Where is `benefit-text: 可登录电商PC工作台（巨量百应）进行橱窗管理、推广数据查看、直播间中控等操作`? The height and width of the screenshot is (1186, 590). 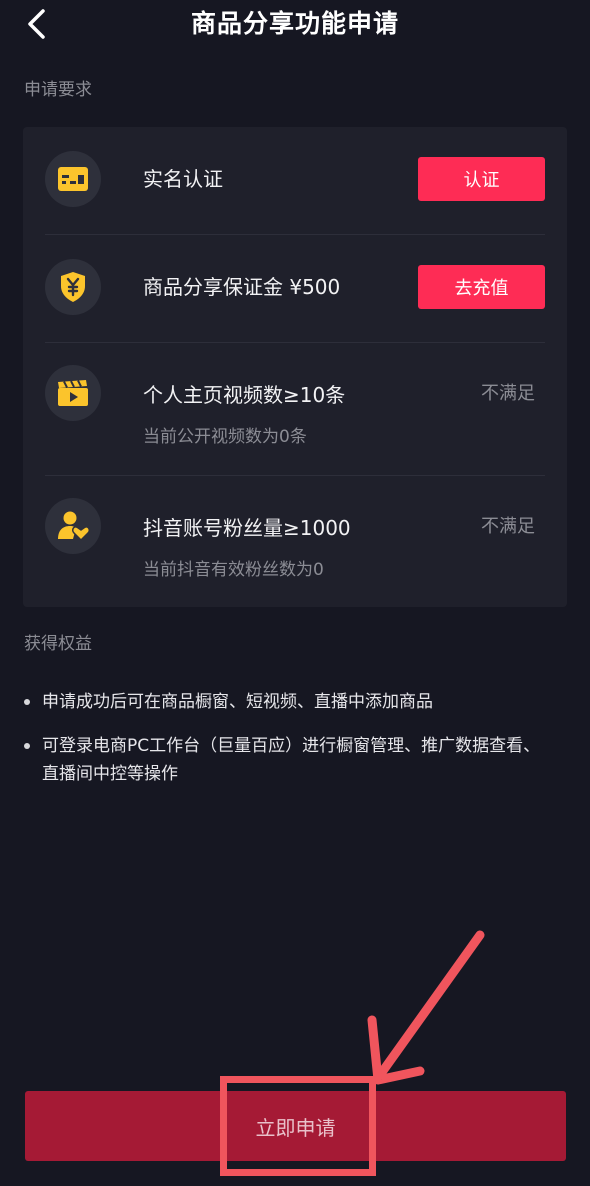
benefit-text: 可登录电商PC工作台（巨量百应）进行橱窗管理、推广数据查看、直播间中控等操作 is located at coordinates (291, 760).